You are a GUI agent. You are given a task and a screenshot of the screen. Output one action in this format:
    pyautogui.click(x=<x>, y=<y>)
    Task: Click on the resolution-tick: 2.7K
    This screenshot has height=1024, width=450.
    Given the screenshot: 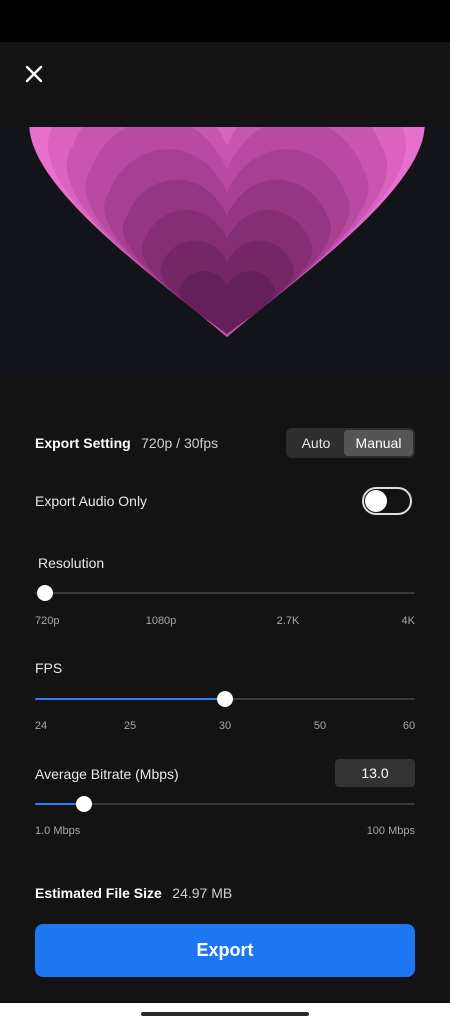 What is the action you would take?
    pyautogui.click(x=288, y=621)
    